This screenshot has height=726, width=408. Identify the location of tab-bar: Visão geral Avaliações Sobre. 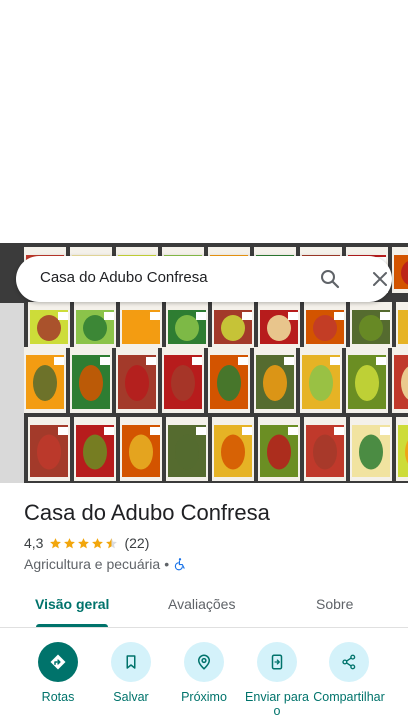
(204, 606).